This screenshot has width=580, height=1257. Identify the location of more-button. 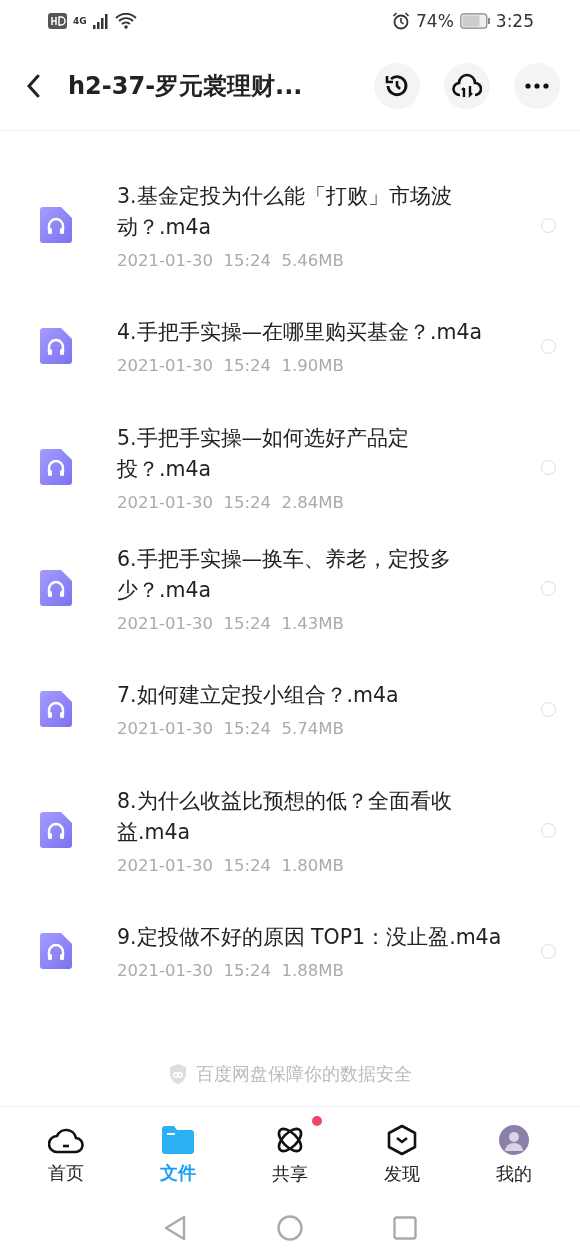
(537, 86).